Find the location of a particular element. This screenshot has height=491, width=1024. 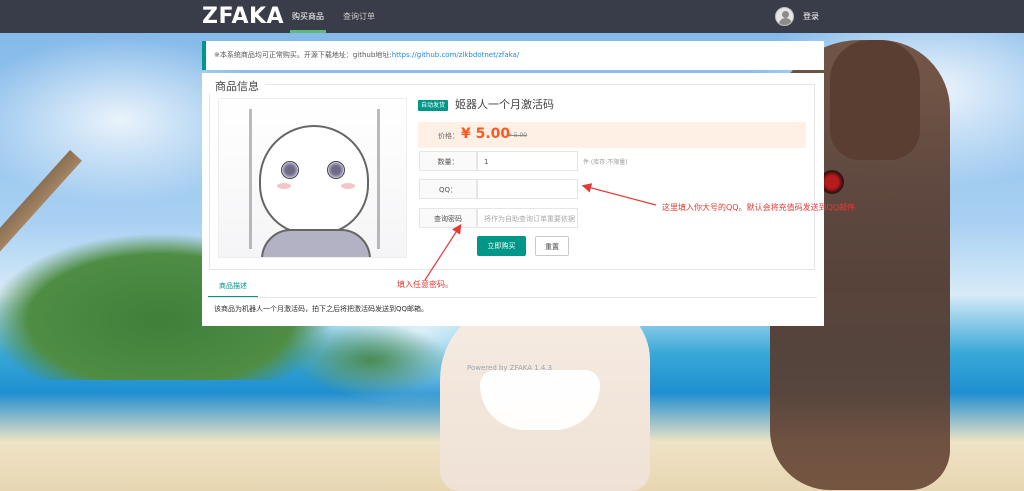

auto-delivery-badge: 自动发货 is located at coordinates (433, 105).